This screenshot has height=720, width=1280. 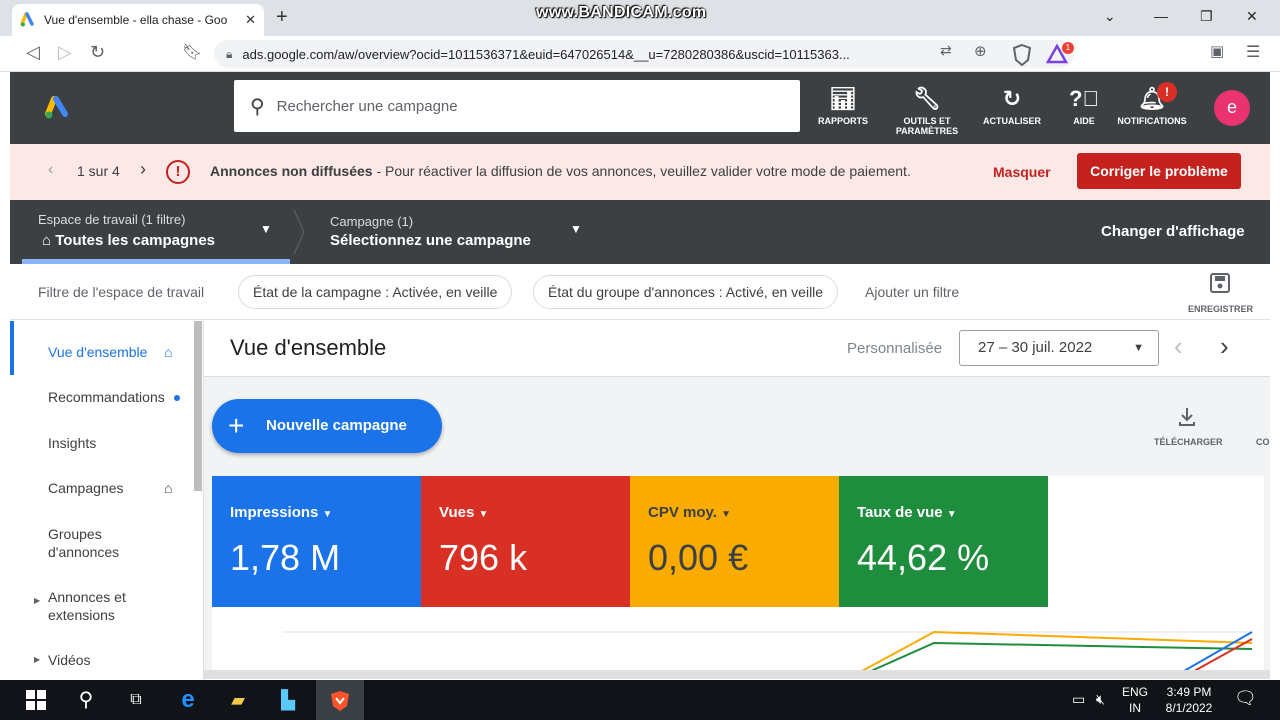 What do you see at coordinates (980, 51) in the screenshot?
I see `zoom-icon: ⊕` at bounding box center [980, 51].